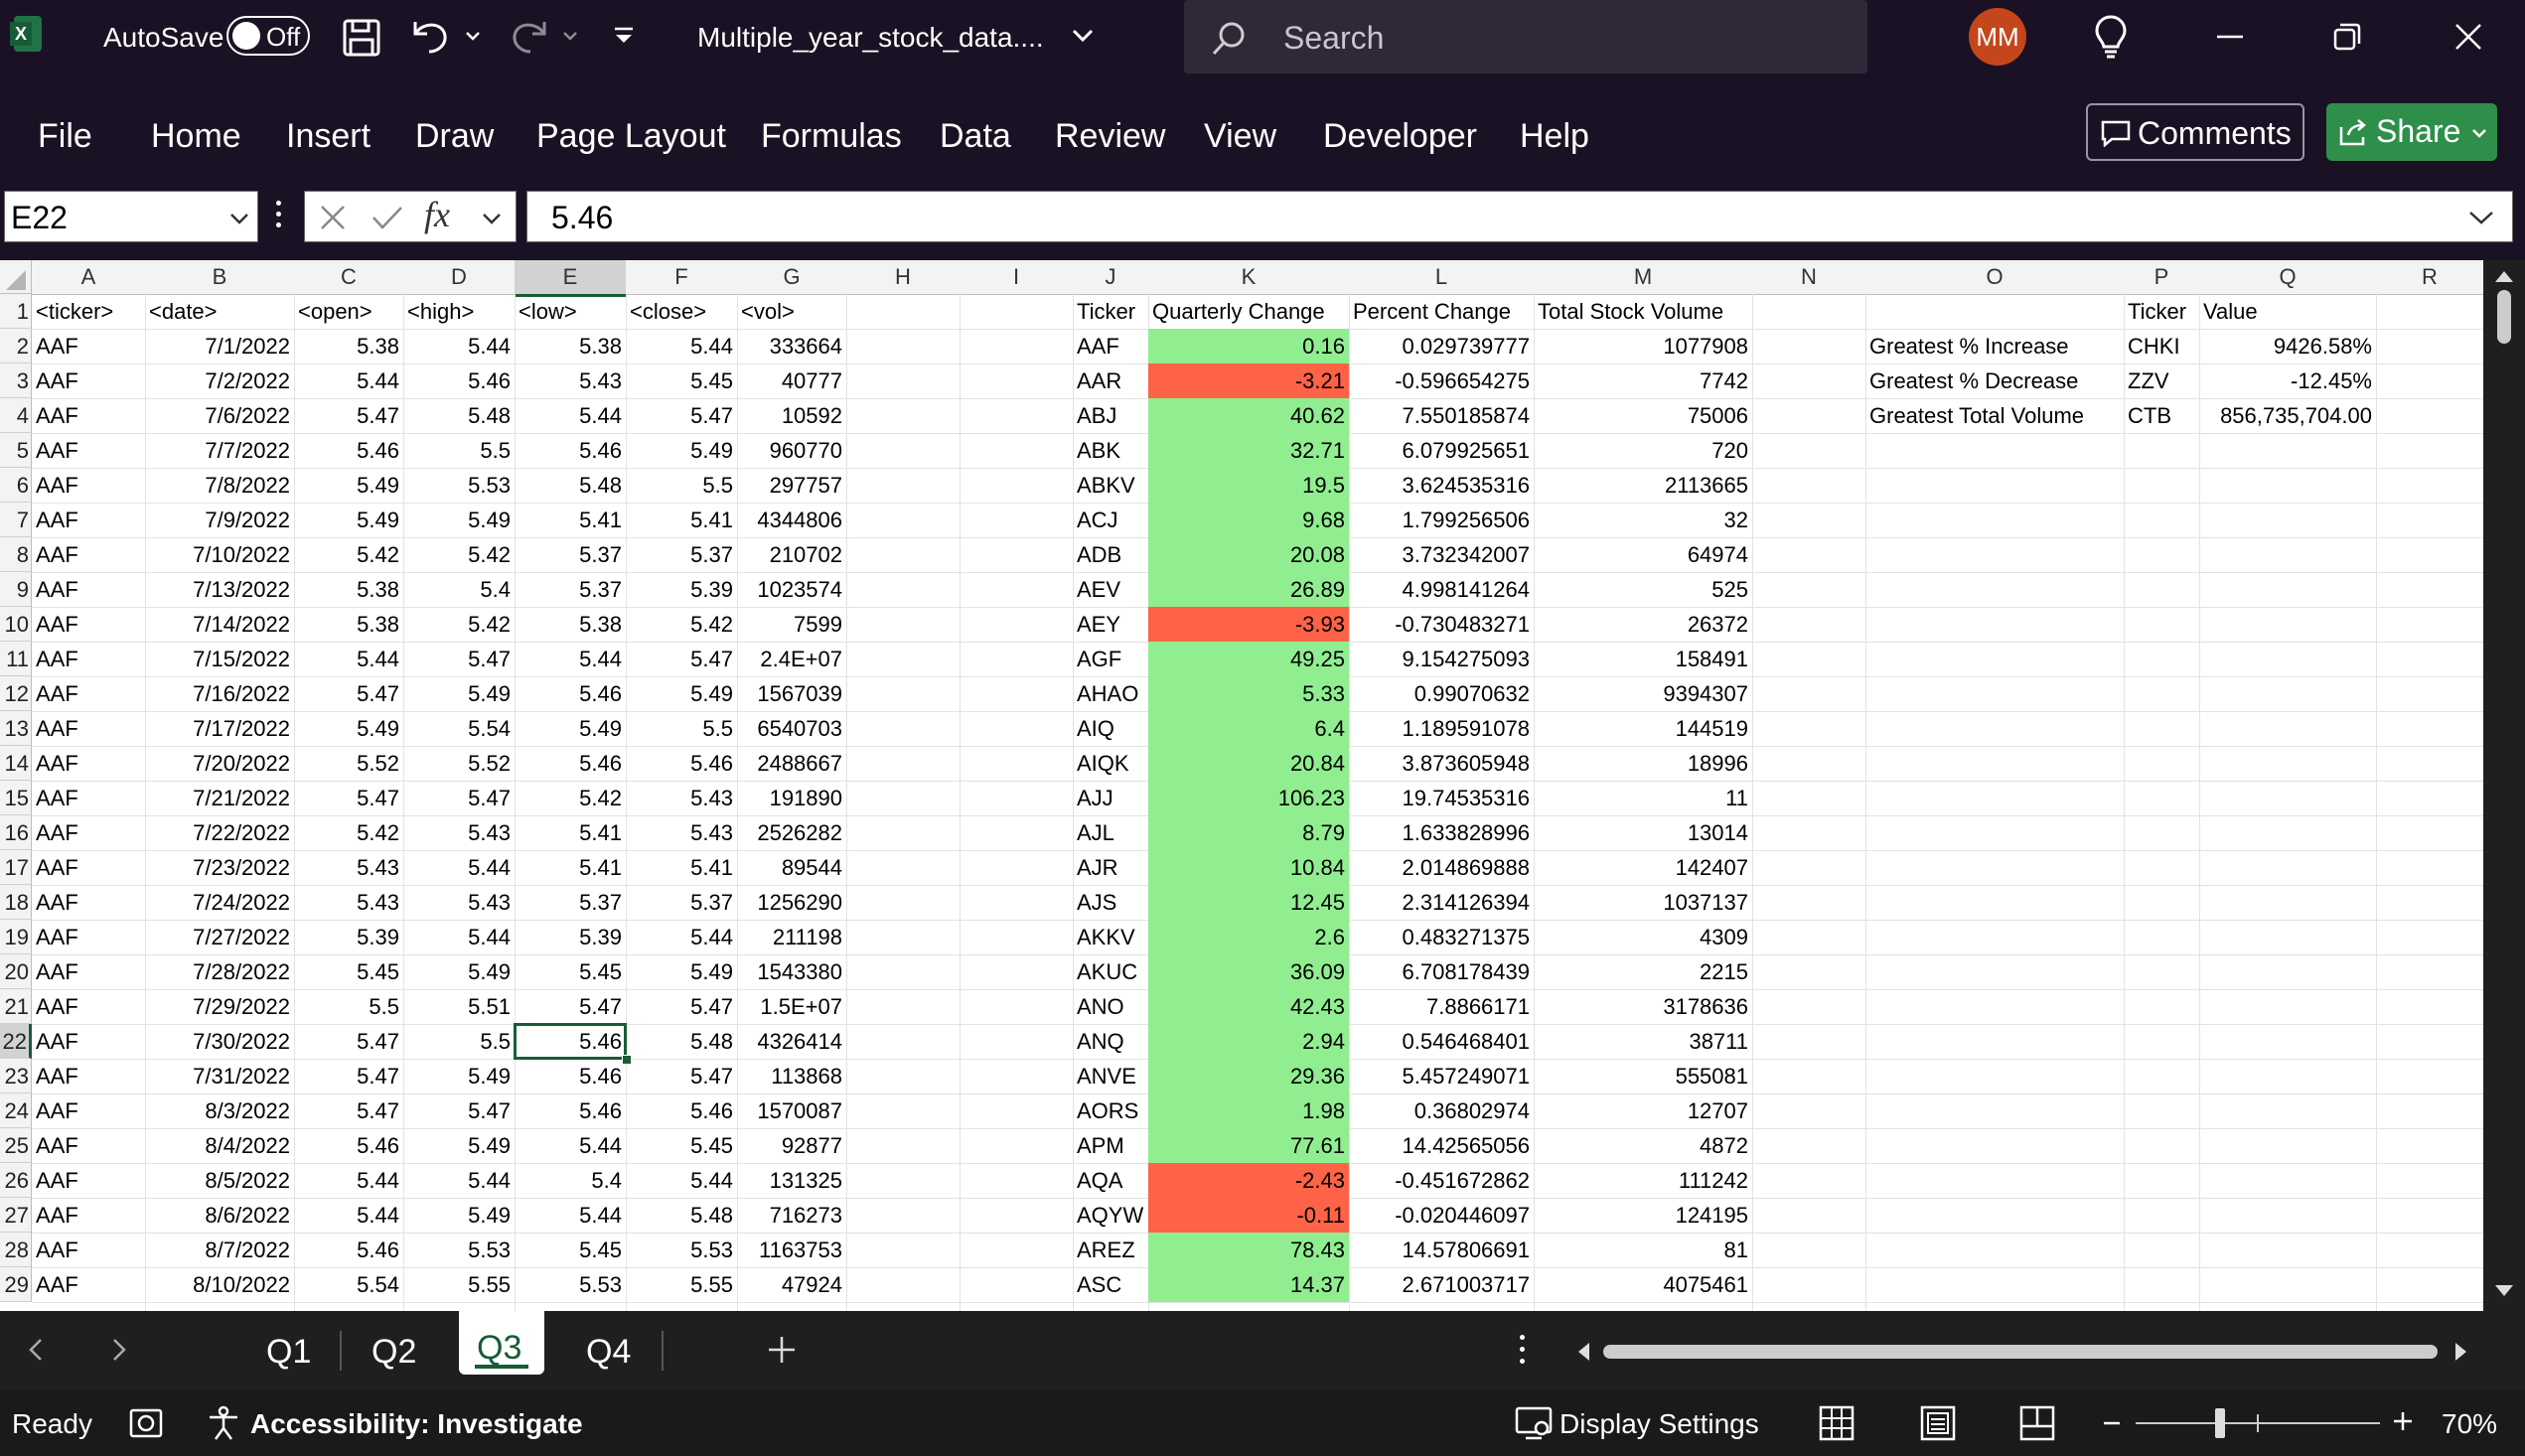  What do you see at coordinates (1248, 1250) in the screenshot?
I see `cell-k28: 78.43` at bounding box center [1248, 1250].